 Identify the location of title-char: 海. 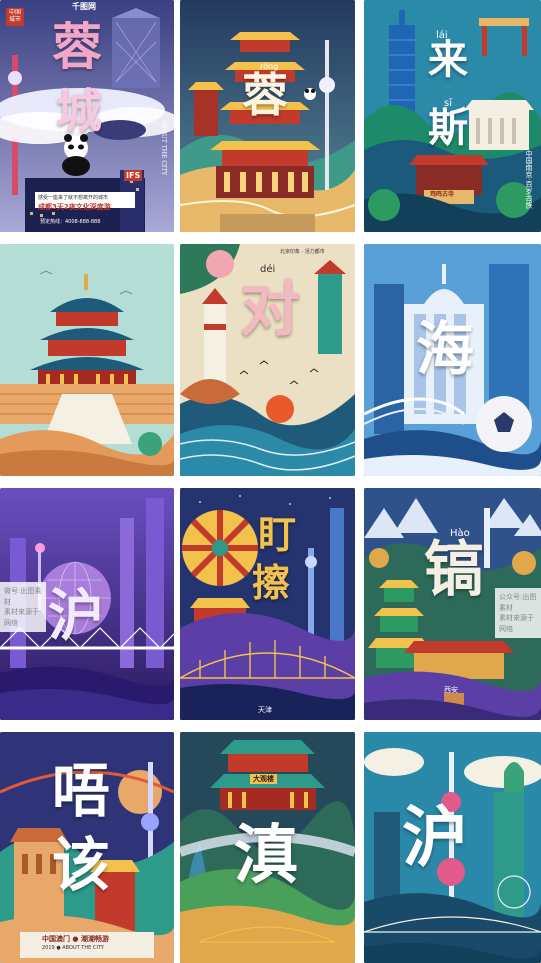
(445, 349).